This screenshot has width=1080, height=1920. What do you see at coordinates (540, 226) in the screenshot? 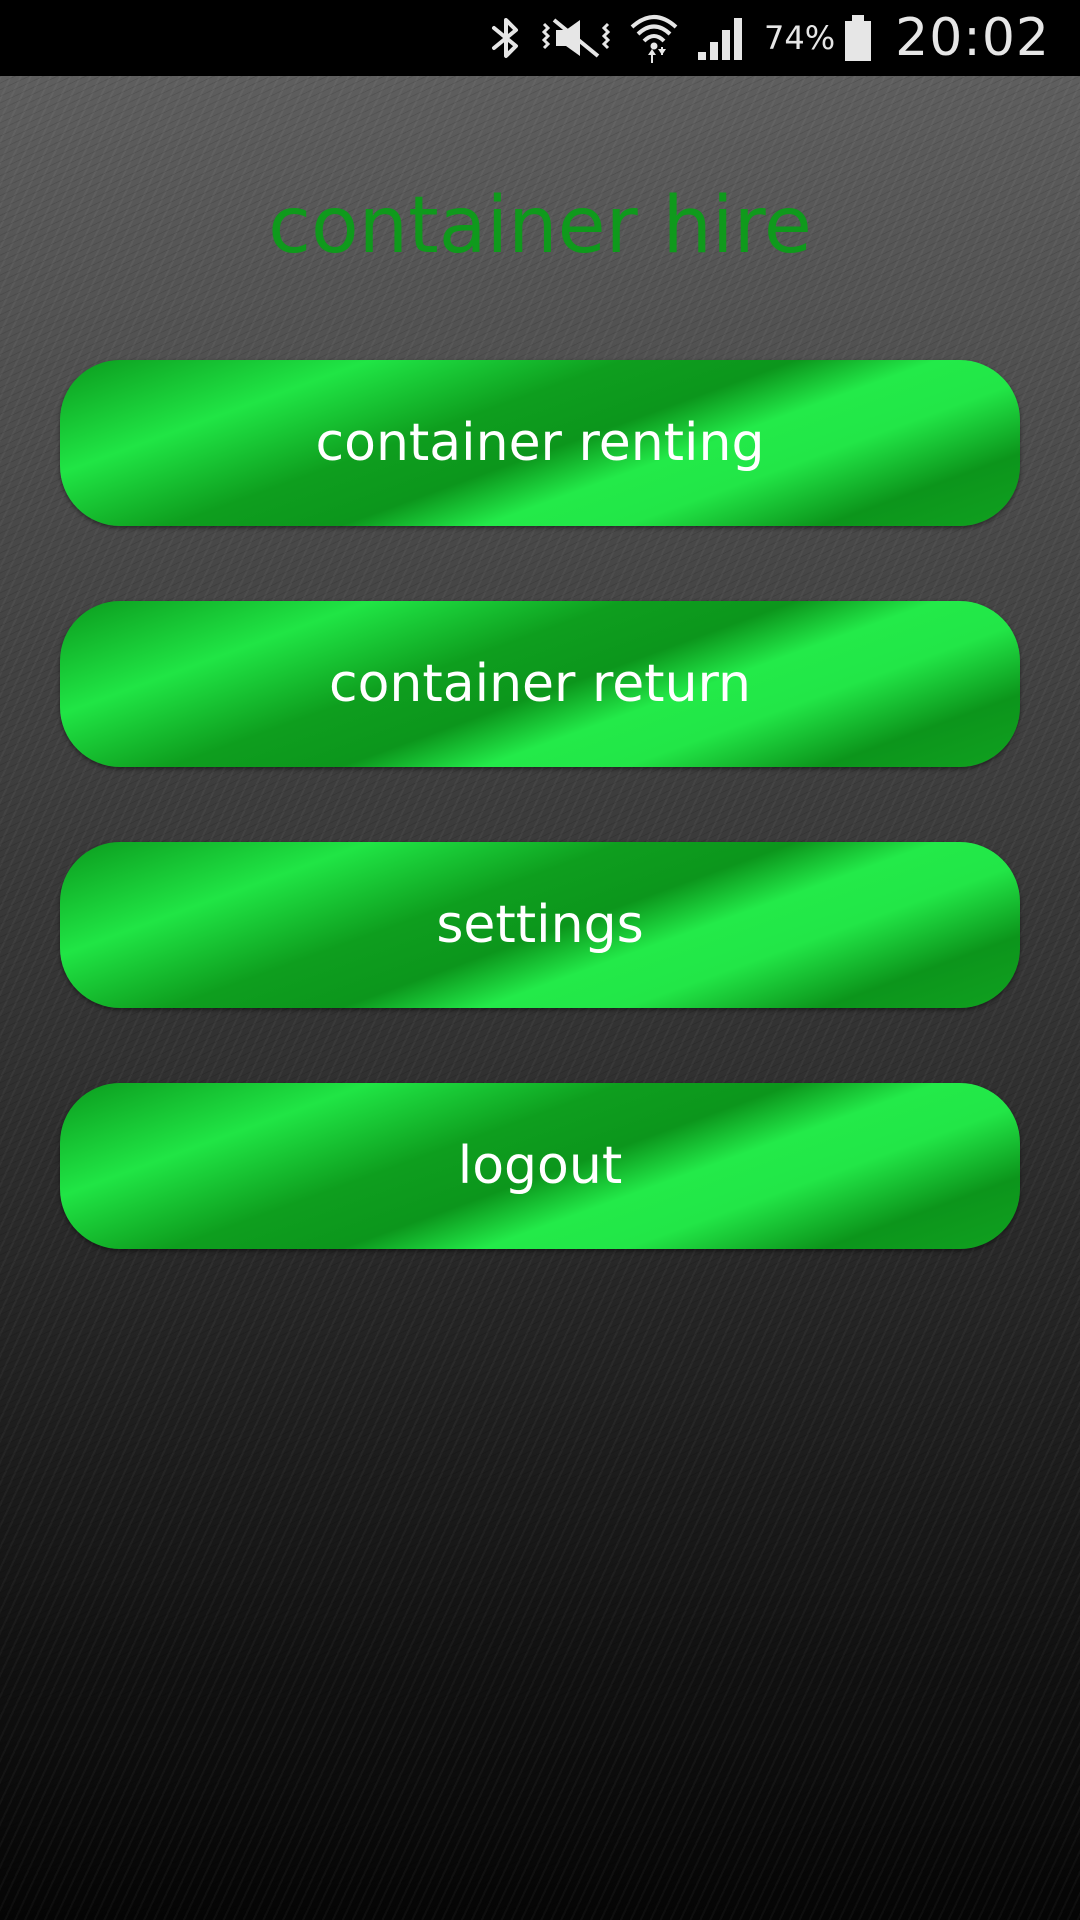
I see `app-title: container hire` at bounding box center [540, 226].